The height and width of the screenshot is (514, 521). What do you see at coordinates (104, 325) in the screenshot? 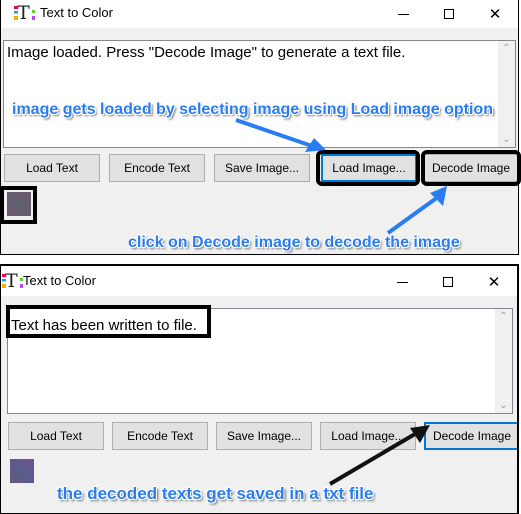
I see `status-text: Text has been written to file.` at bounding box center [104, 325].